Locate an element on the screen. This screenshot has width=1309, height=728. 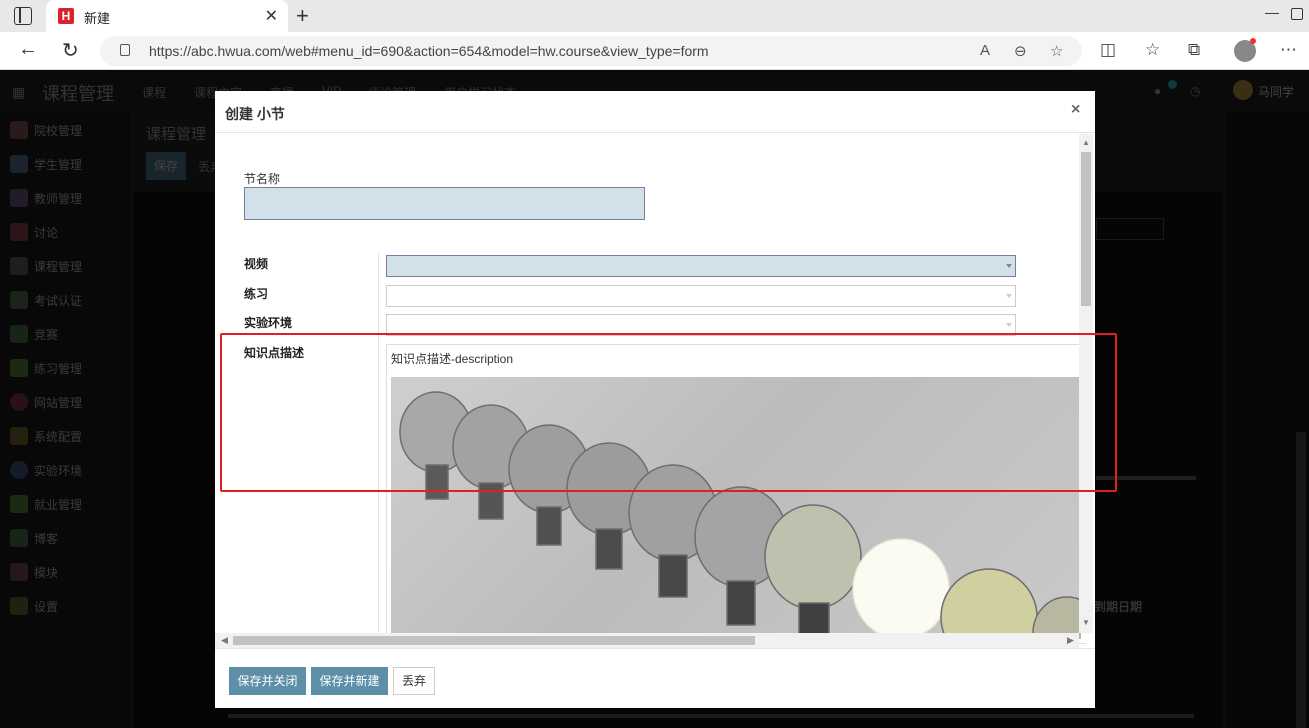
employment-icon is located at coordinates (19, 504).